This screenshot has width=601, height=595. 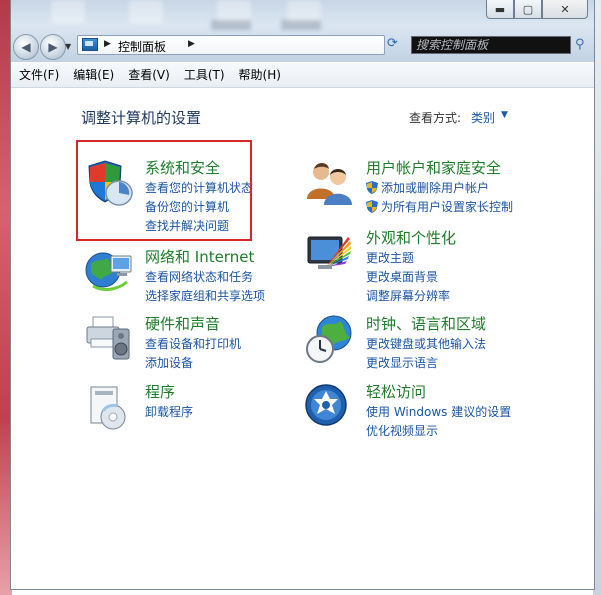 What do you see at coordinates (580, 44) in the screenshot?
I see `search-icon: ⚲` at bounding box center [580, 44].